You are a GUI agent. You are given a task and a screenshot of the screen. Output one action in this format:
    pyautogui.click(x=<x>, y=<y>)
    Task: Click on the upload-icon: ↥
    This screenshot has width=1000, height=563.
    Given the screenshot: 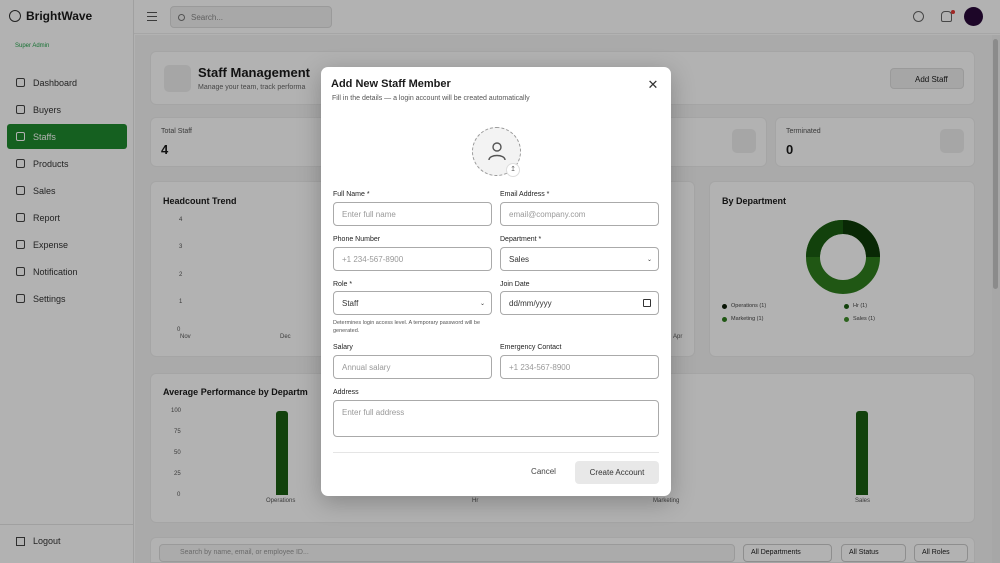 What is the action you would take?
    pyautogui.click(x=513, y=170)
    